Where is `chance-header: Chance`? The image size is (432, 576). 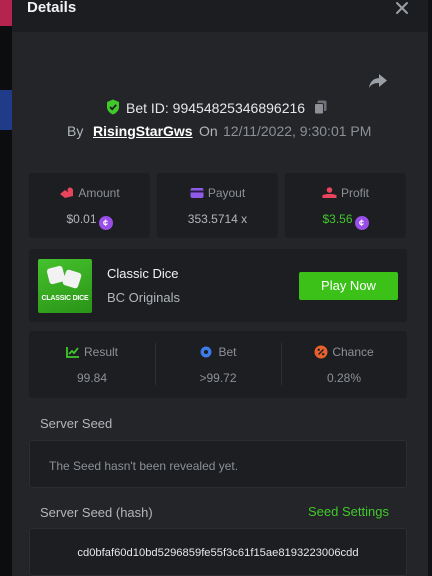
chance-header: Chance is located at coordinates (344, 352).